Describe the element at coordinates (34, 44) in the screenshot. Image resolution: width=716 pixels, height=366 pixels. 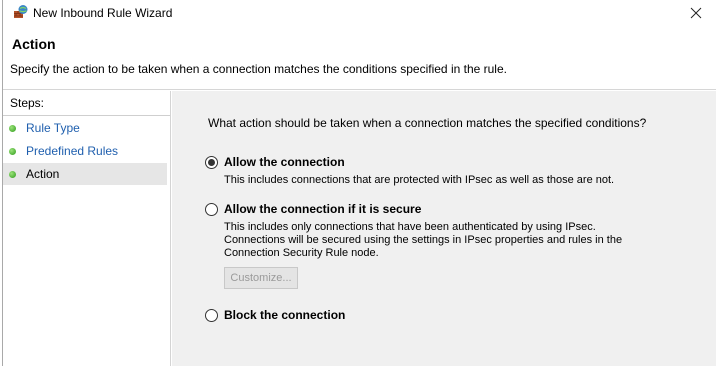
I see `page-title: Action` at that location.